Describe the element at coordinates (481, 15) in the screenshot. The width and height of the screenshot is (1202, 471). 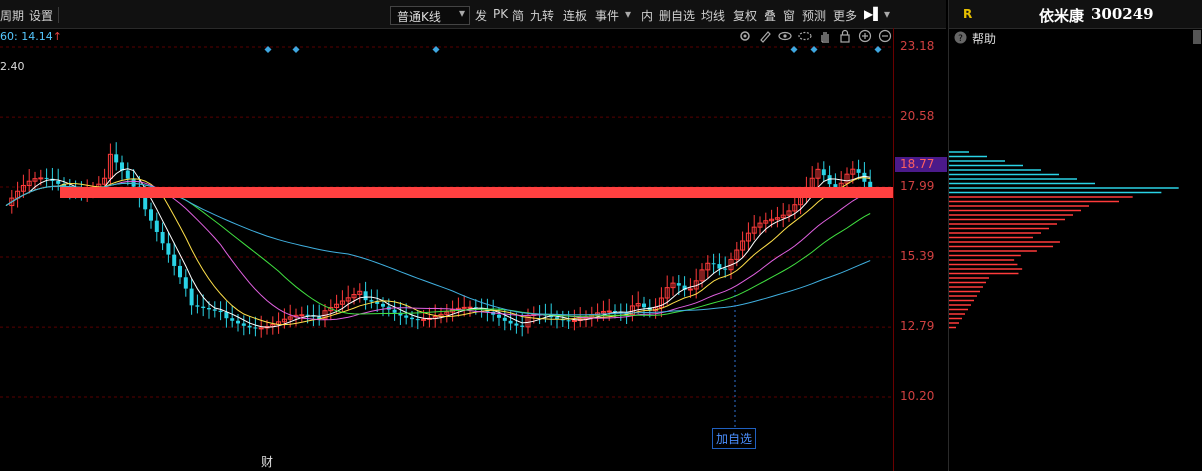
I see `toolbar-fa-button: 发` at that location.